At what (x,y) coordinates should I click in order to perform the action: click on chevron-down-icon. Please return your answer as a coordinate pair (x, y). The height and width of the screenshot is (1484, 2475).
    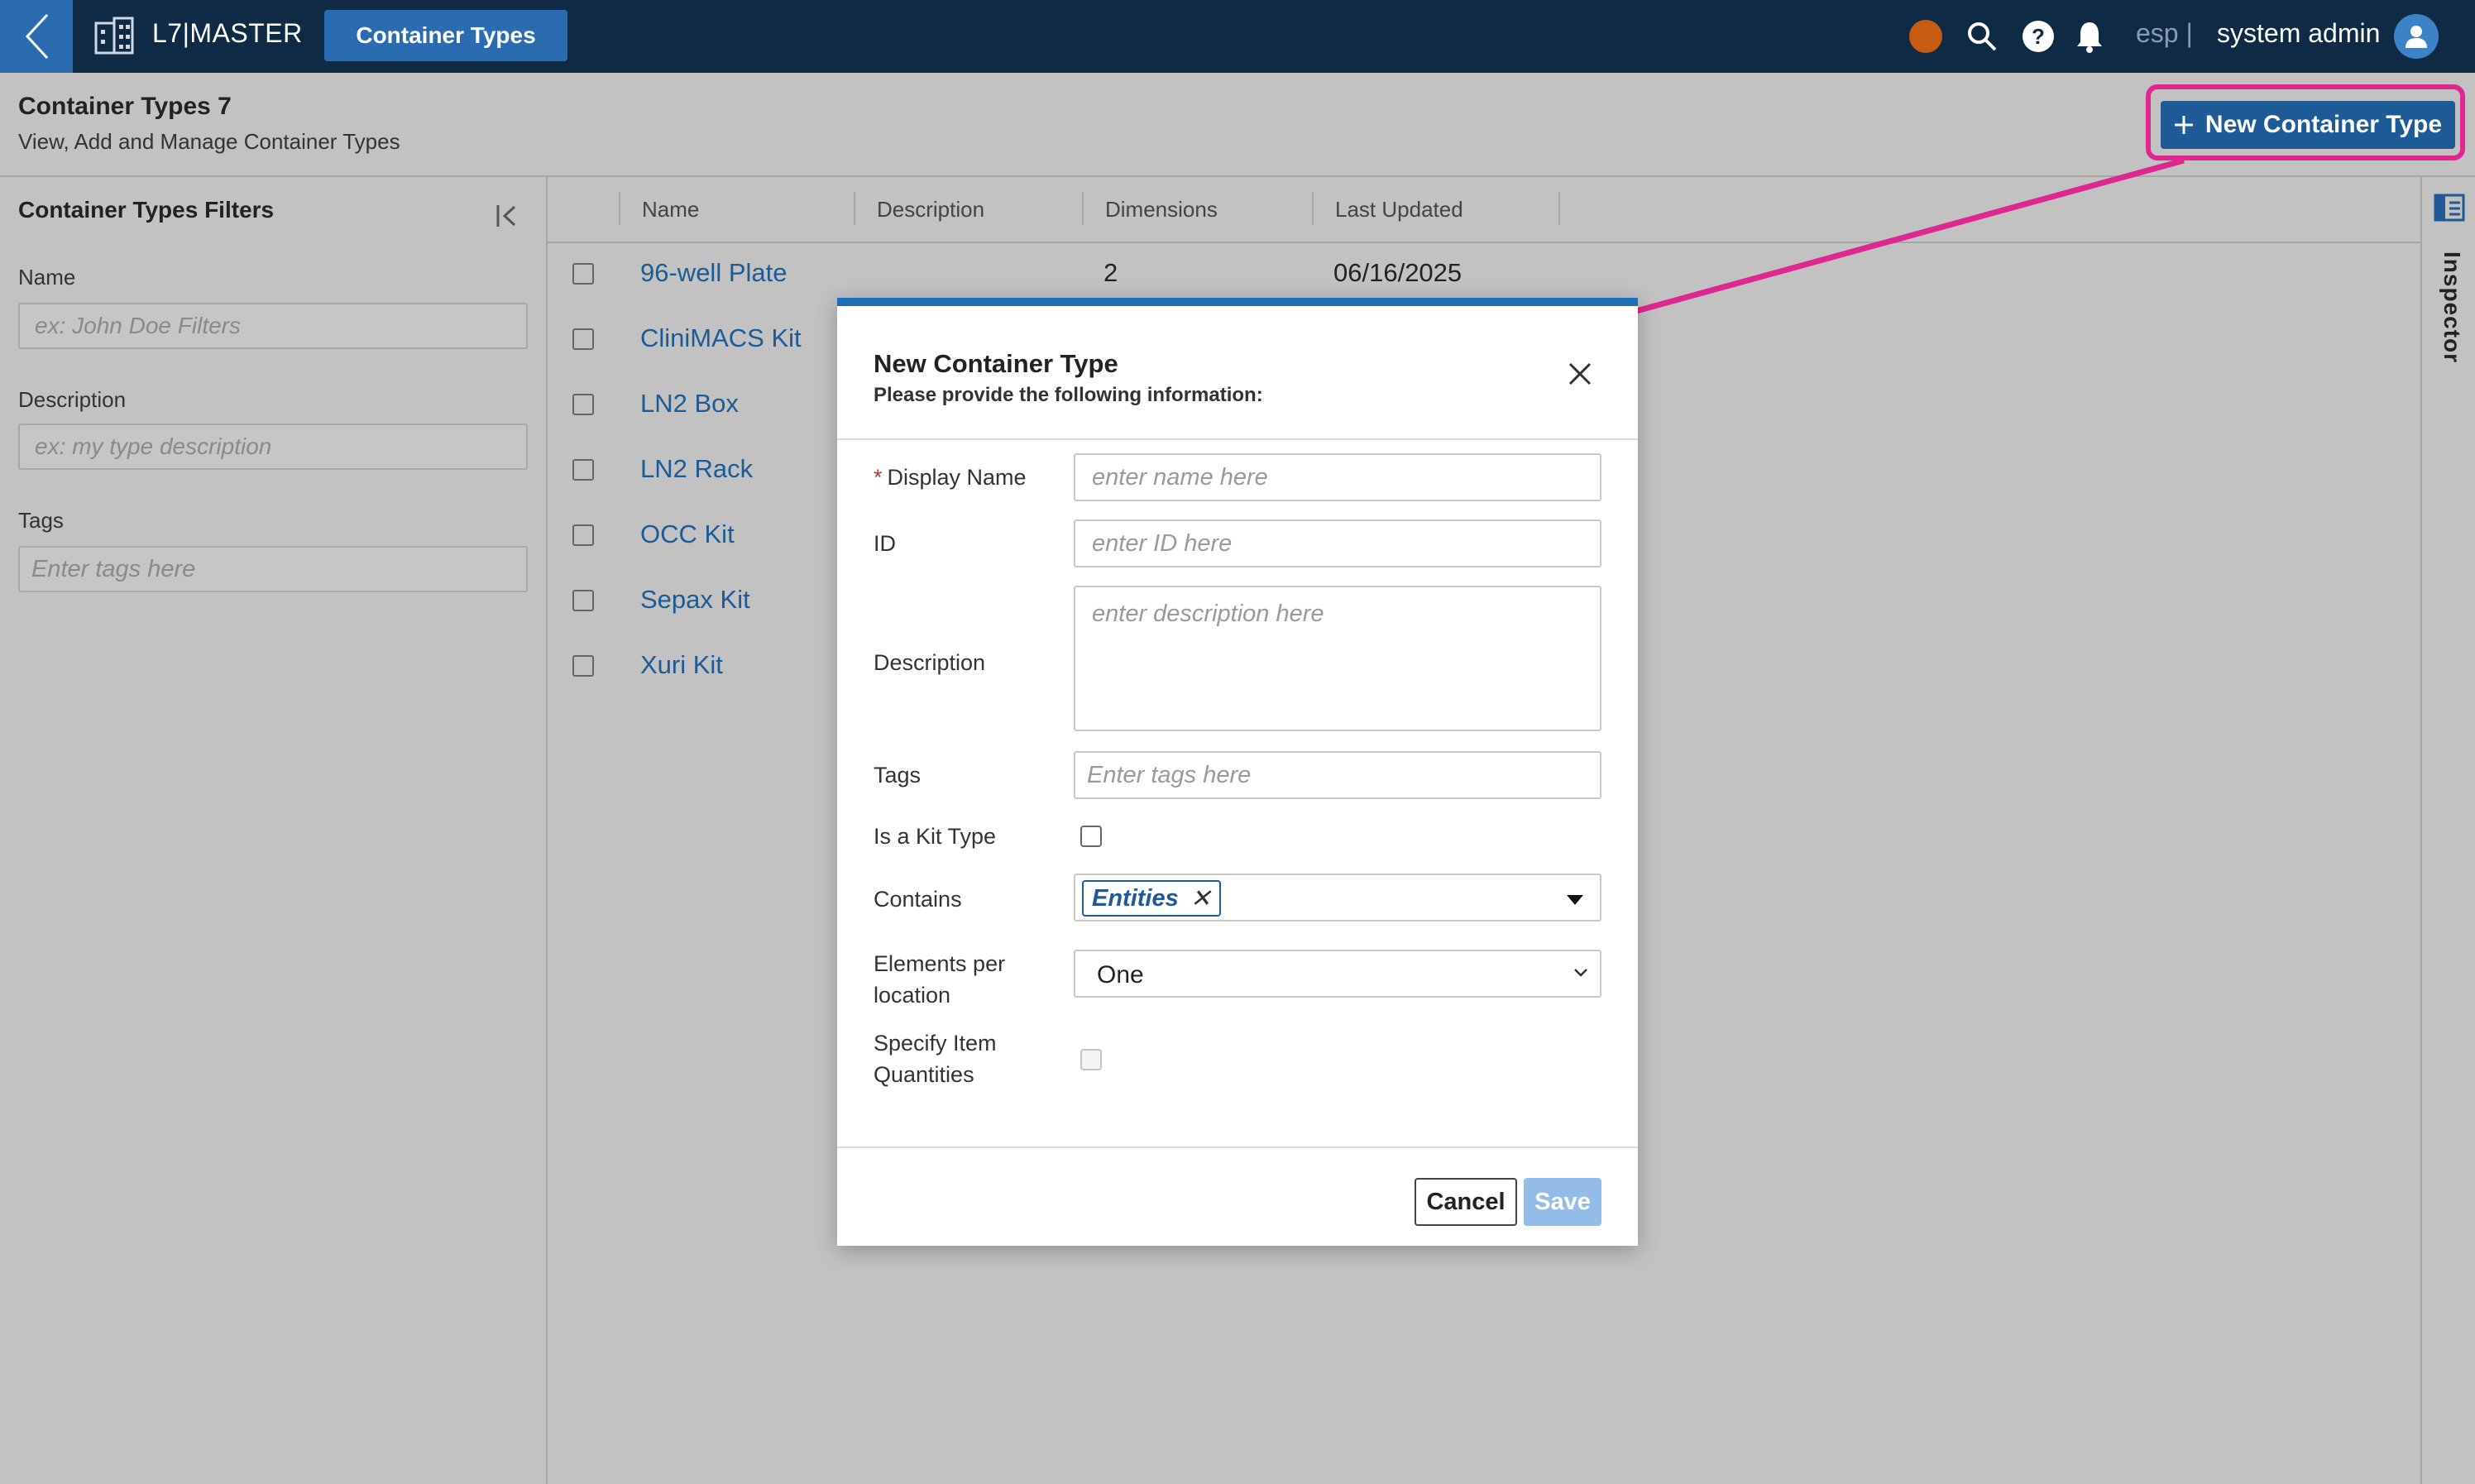
    Looking at the image, I should click on (1580, 973).